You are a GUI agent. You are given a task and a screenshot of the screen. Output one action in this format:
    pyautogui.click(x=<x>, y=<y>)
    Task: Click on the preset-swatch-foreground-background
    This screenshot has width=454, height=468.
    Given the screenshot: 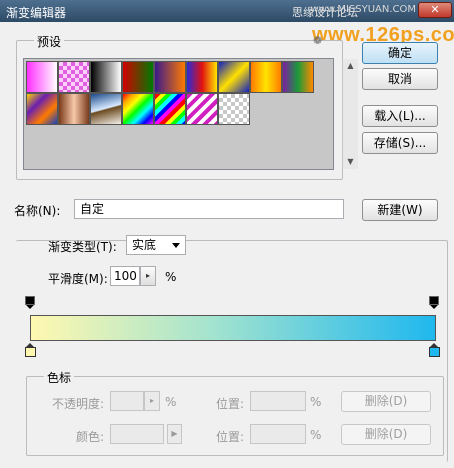 What is the action you would take?
    pyautogui.click(x=42, y=77)
    